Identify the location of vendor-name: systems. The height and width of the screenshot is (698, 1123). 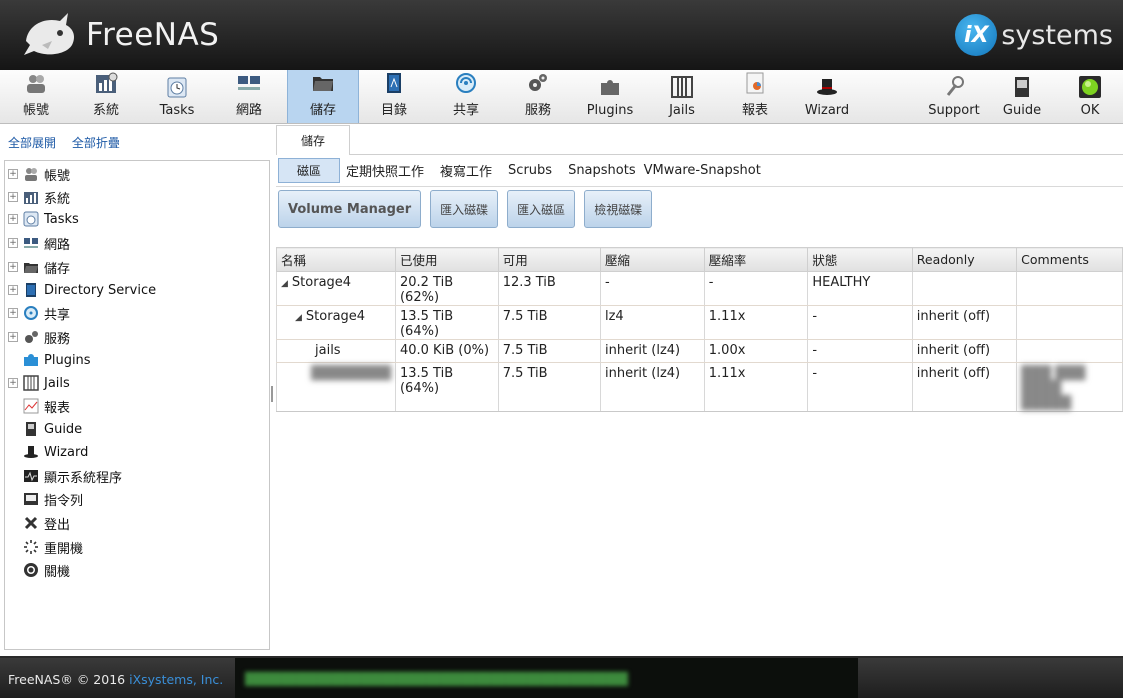
(1057, 35).